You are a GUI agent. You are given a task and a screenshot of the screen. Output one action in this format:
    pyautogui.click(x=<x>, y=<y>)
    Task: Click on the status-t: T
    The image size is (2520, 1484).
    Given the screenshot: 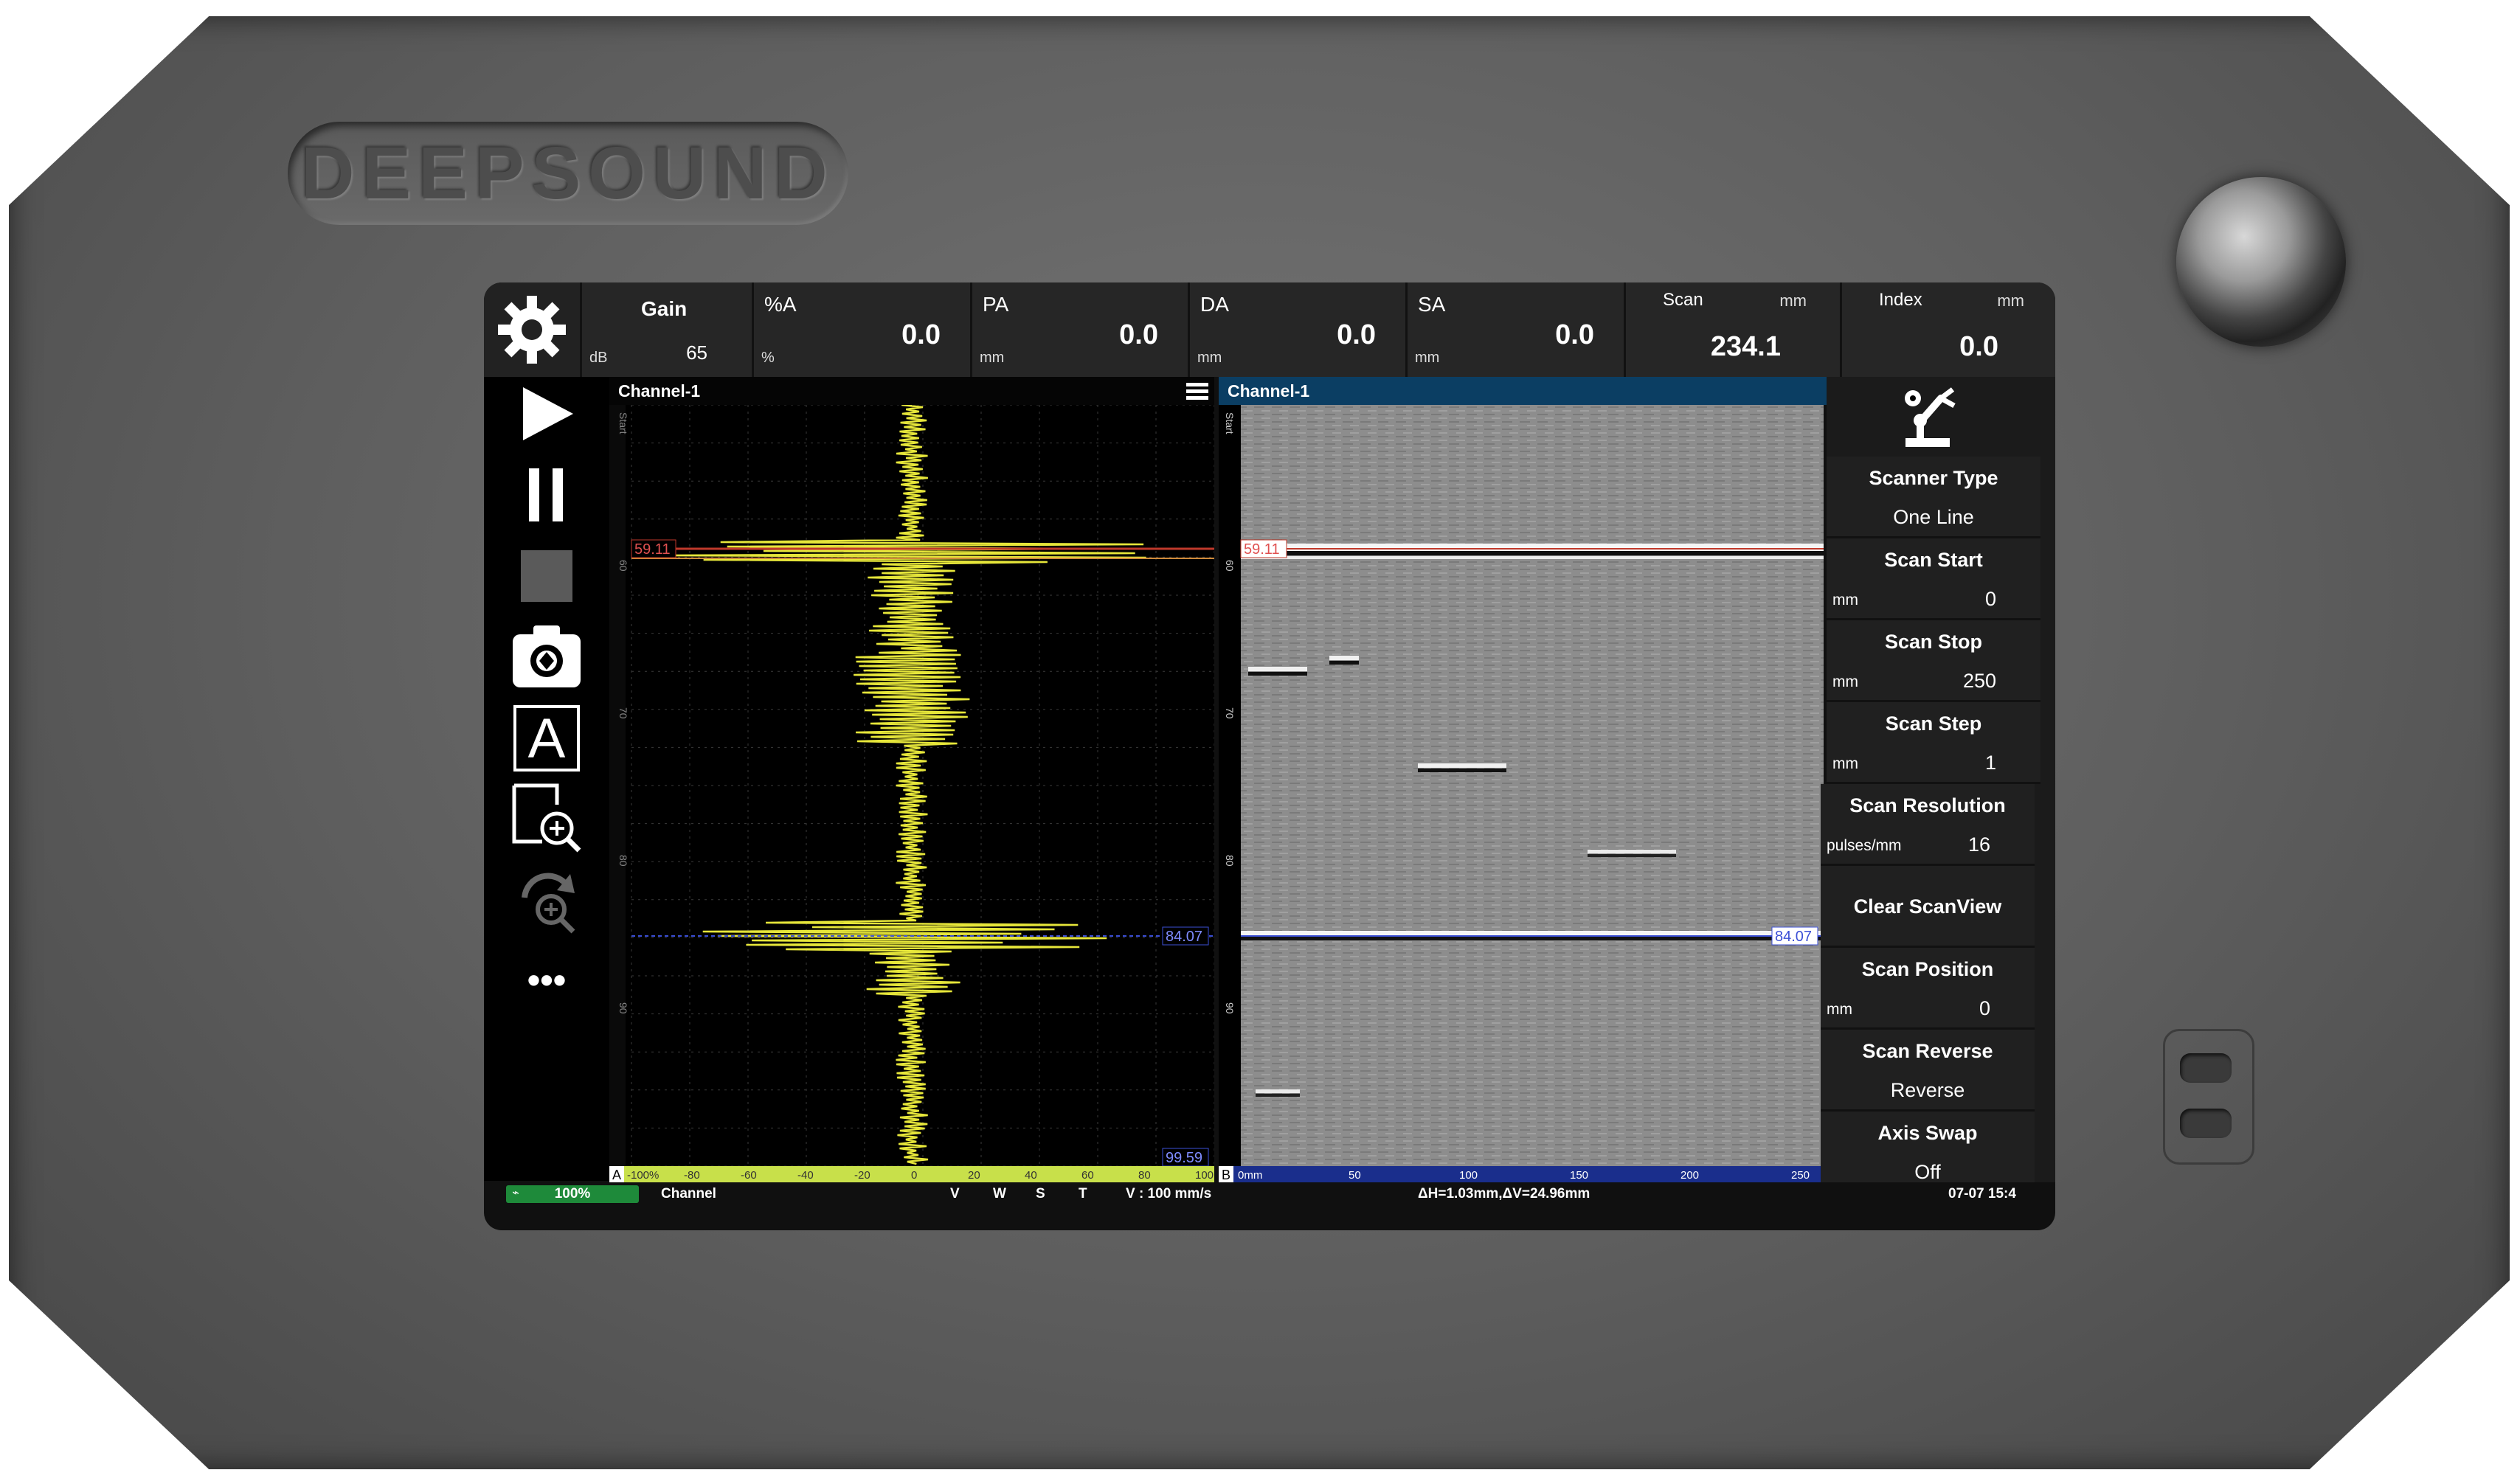 What is the action you would take?
    pyautogui.click(x=1083, y=1194)
    